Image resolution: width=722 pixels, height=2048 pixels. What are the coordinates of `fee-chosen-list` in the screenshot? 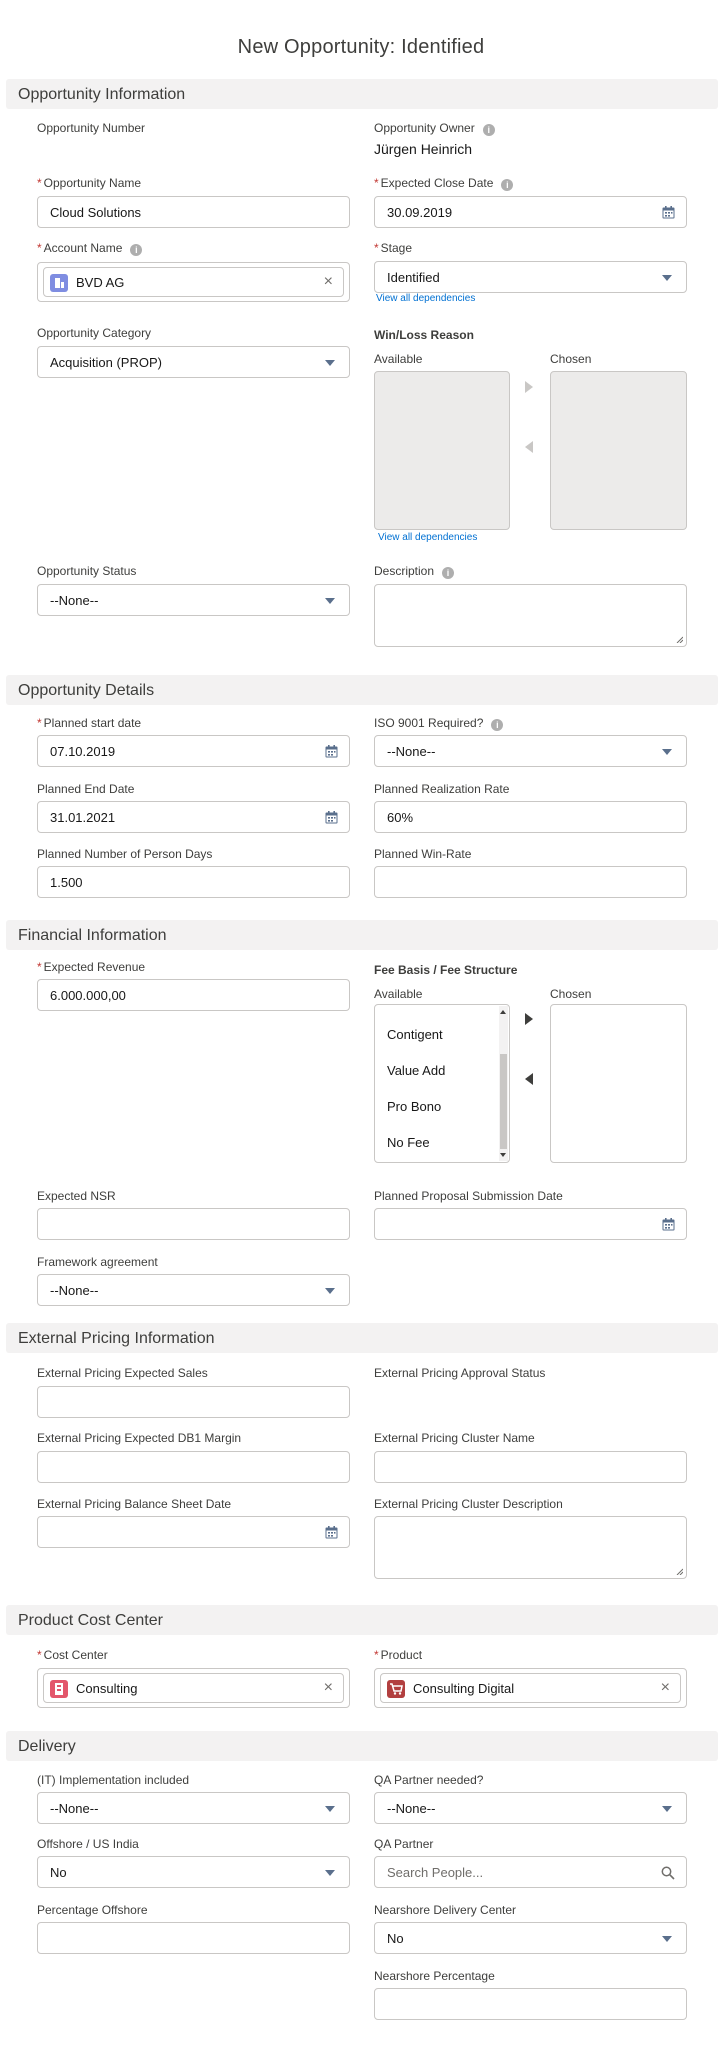 It's located at (618, 1083).